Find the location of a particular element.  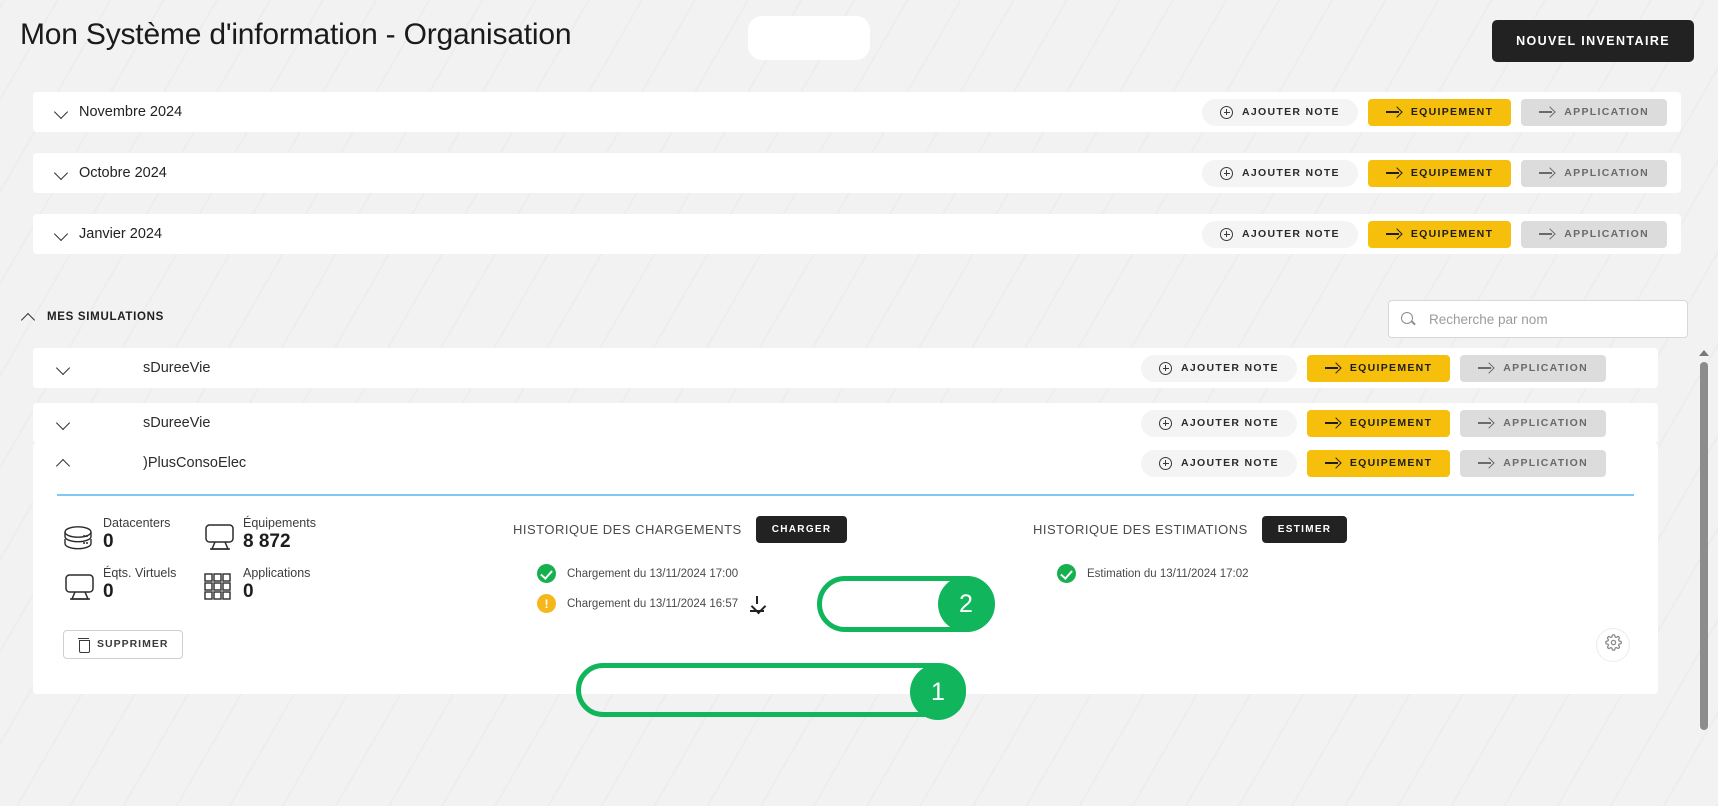

stat-text: Datacenters 0 is located at coordinates (136, 534).